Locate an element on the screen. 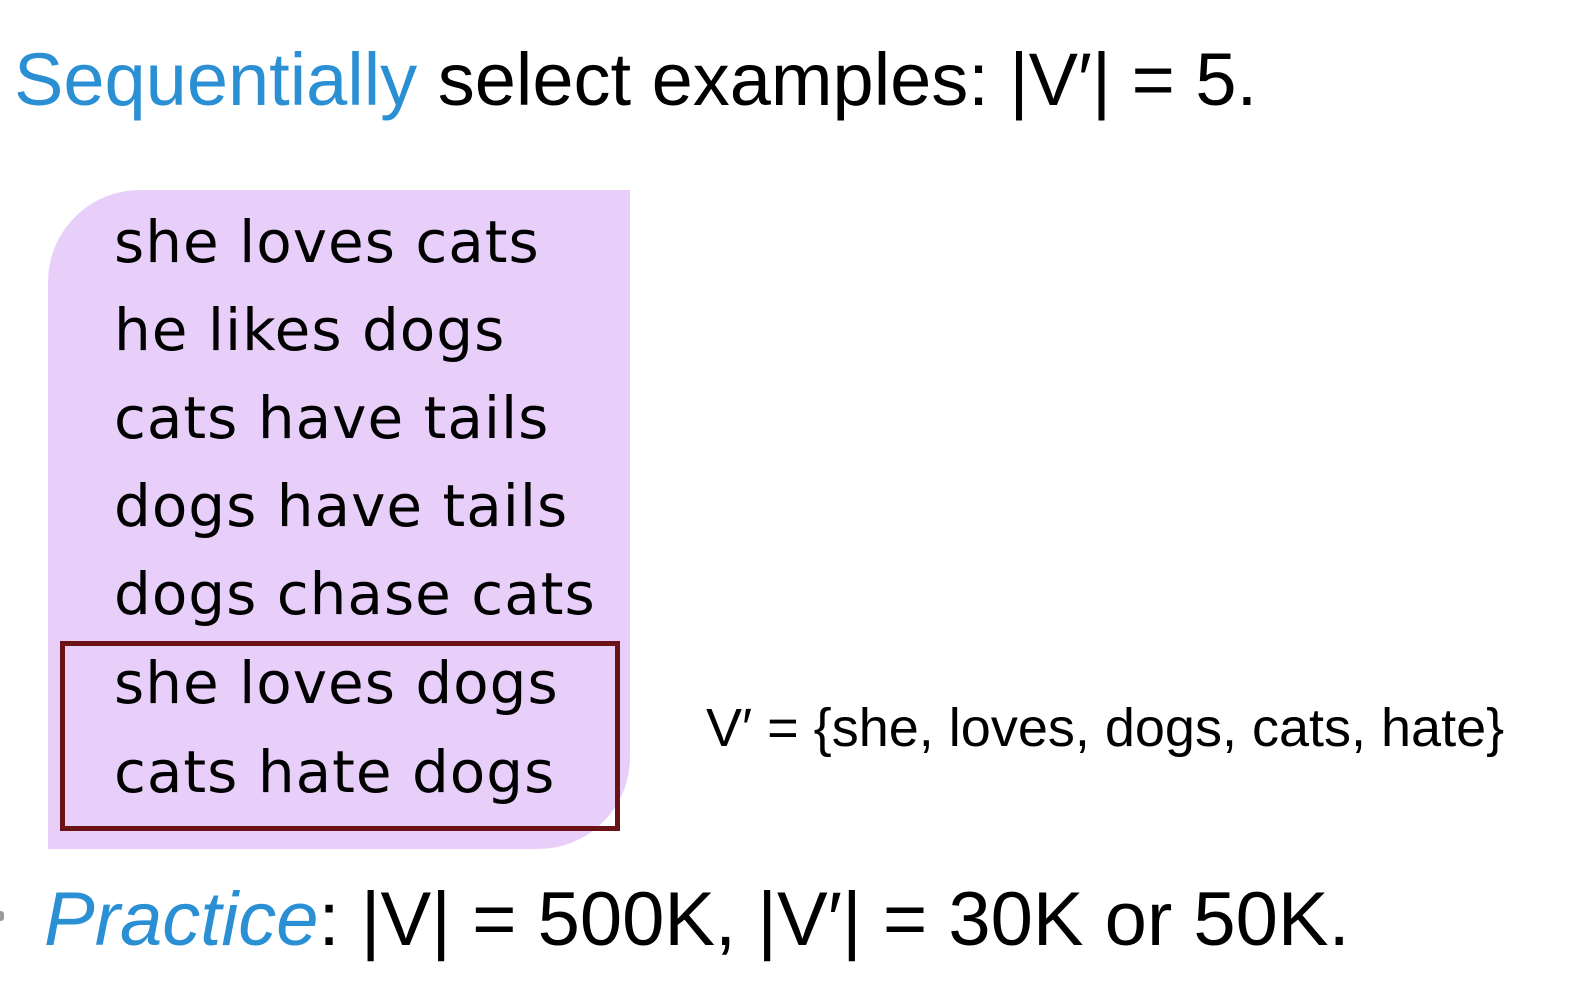  selected-examples-frame is located at coordinates (340, 736).